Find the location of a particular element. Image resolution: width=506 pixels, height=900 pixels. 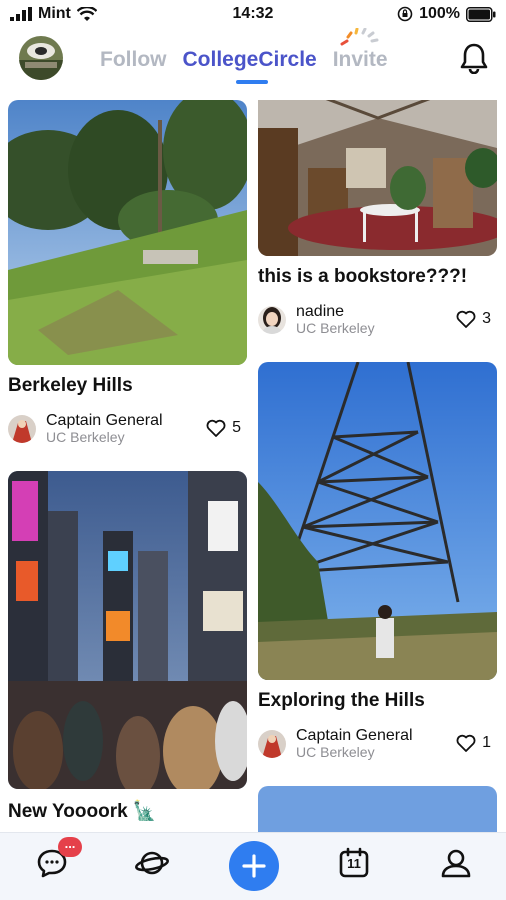

battery-percent: 100% is located at coordinates (439, 13).